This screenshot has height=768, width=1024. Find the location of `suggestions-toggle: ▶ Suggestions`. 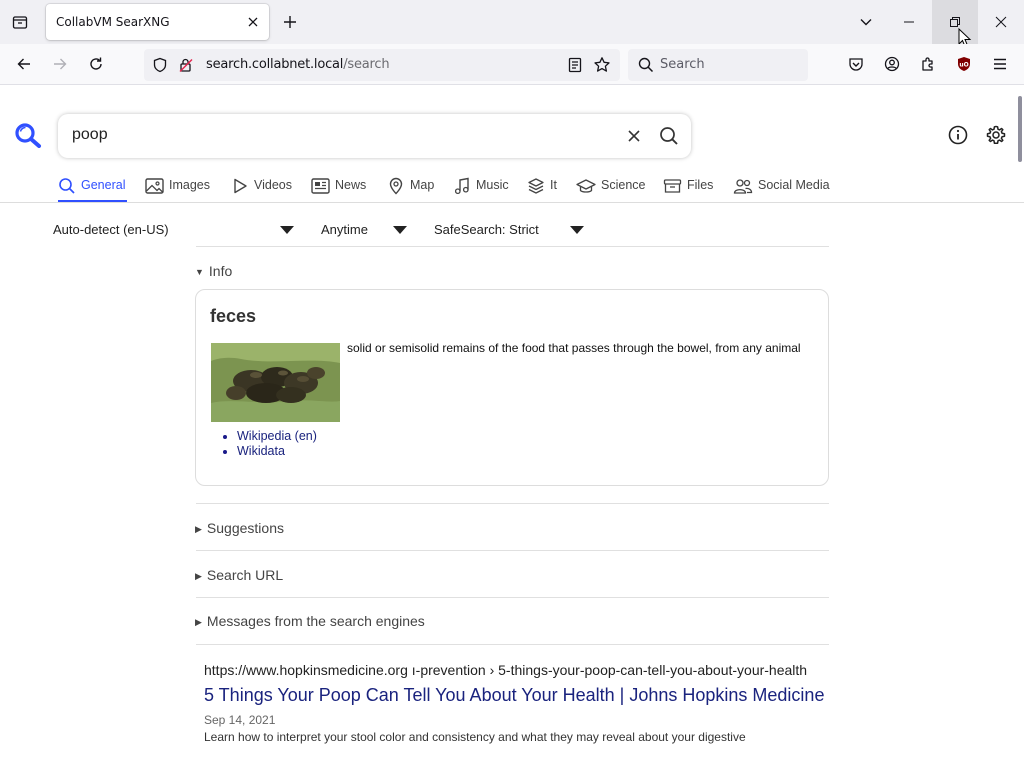

suggestions-toggle: ▶ Suggestions is located at coordinates (239, 528).